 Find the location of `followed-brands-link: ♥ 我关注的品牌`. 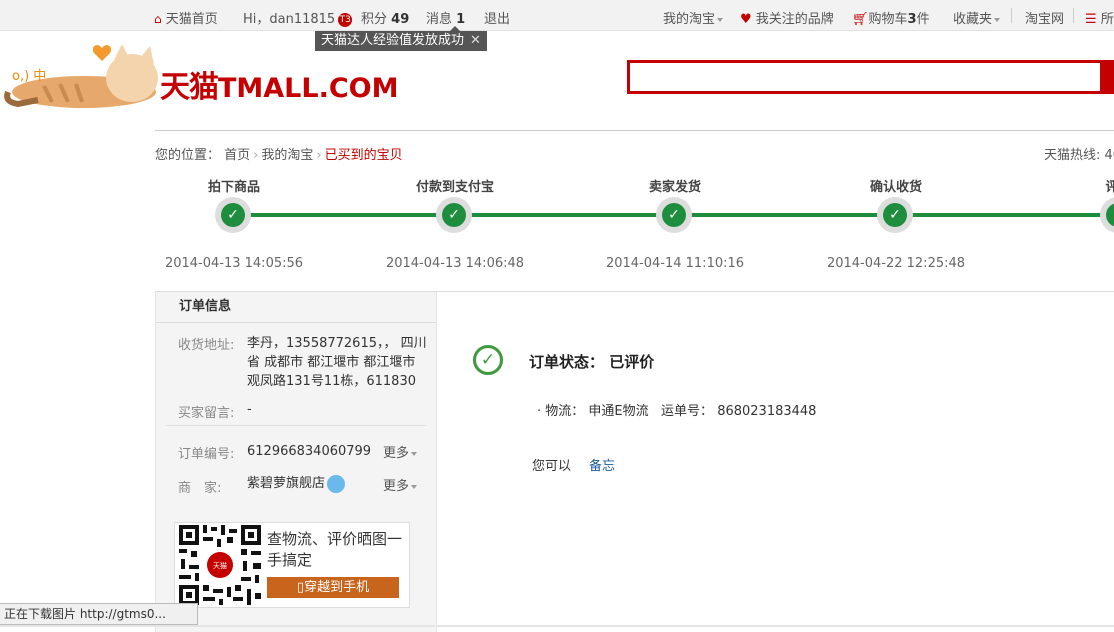

followed-brands-link: ♥ 我关注的品牌 is located at coordinates (787, 17).